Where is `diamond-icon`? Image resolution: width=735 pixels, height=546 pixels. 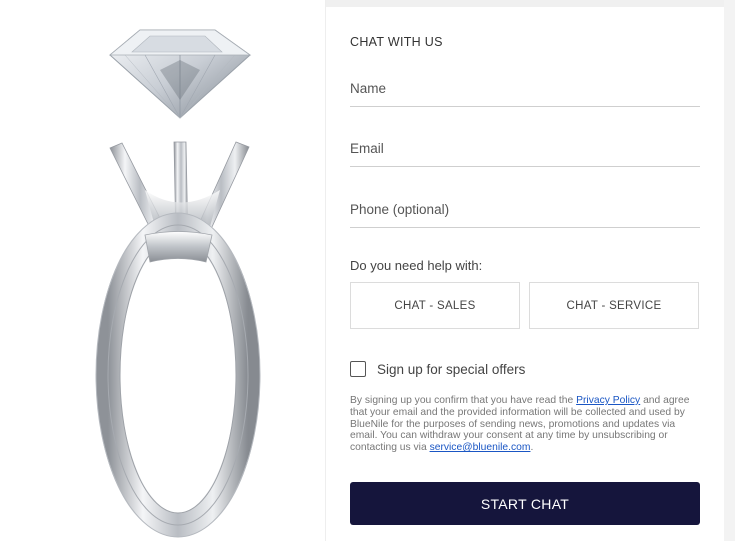
diamond-icon is located at coordinates (180, 74).